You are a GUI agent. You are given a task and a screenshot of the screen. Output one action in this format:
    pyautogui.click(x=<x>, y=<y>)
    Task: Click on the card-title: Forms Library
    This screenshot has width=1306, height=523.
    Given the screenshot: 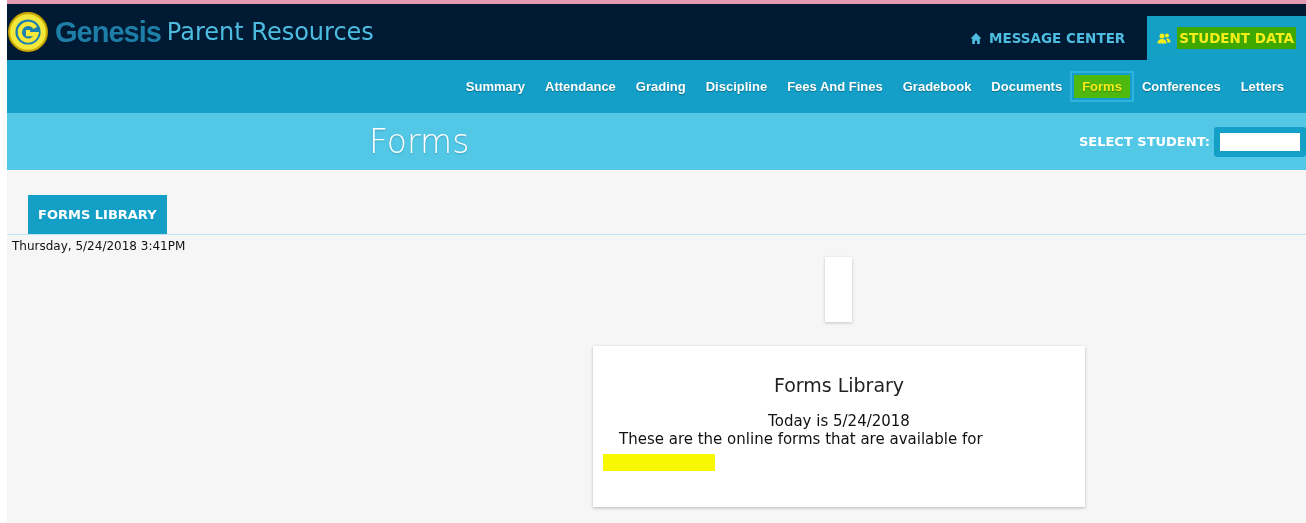 What is the action you would take?
    pyautogui.click(x=839, y=385)
    